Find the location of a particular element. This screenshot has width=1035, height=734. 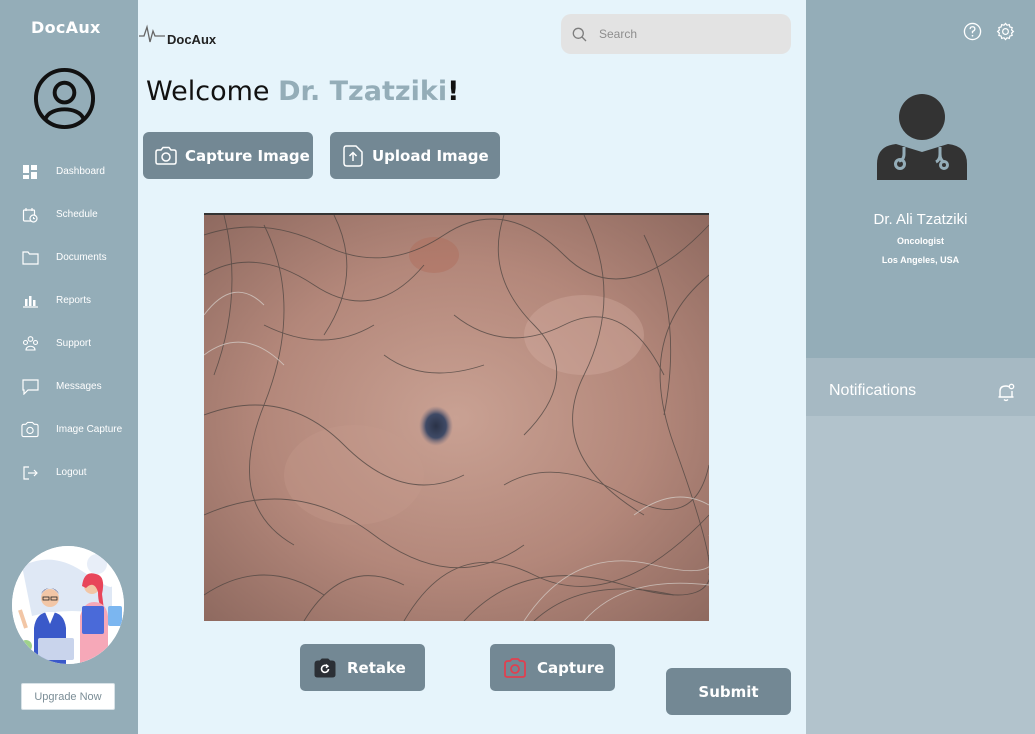

welcome-name: Dr. Tzatziki is located at coordinates (363, 91).